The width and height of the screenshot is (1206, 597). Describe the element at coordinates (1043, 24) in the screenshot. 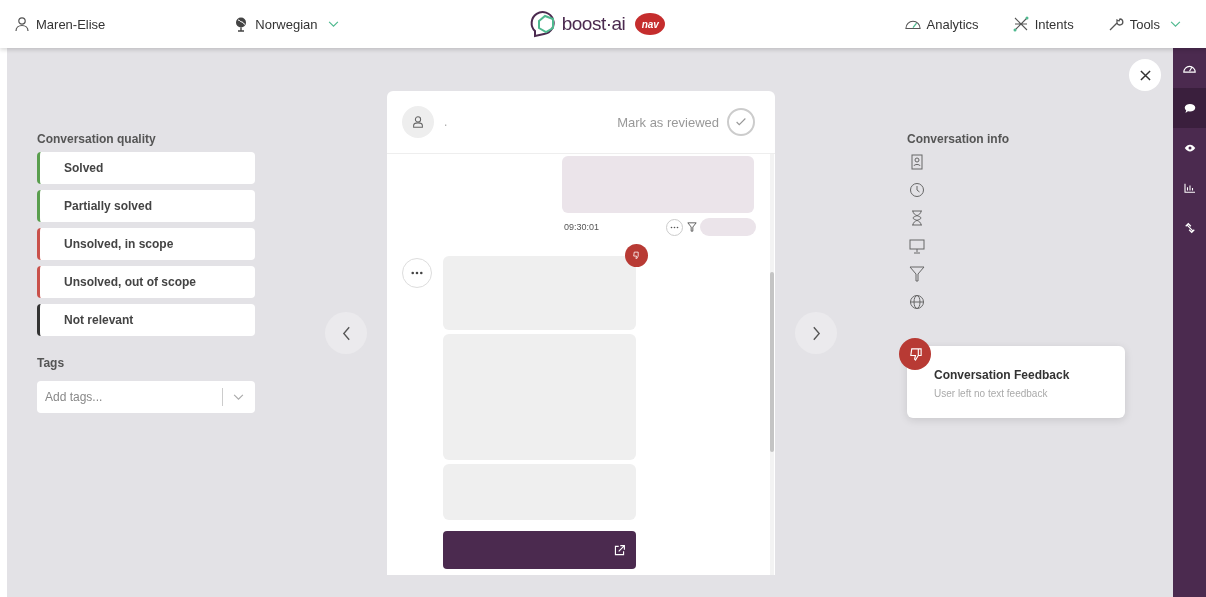

I see `nav-link: Intents` at that location.